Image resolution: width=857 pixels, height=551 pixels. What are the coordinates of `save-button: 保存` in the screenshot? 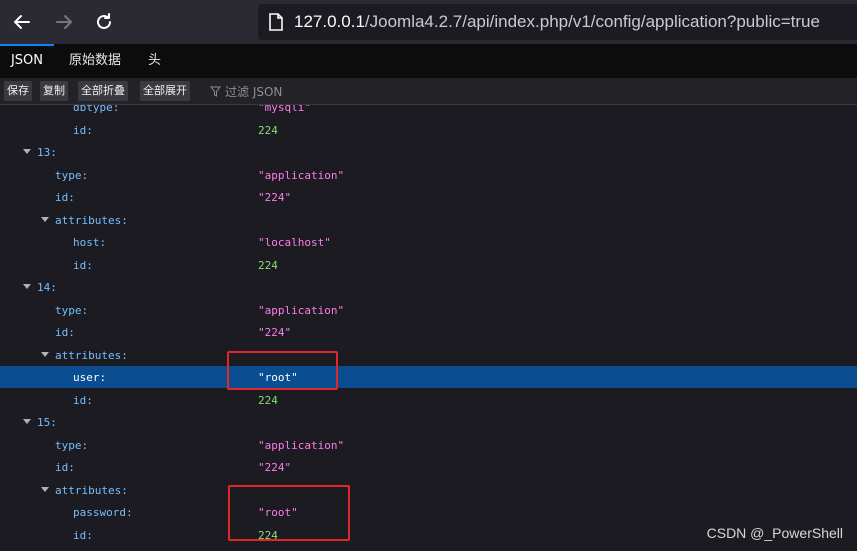 It's located at (18, 91).